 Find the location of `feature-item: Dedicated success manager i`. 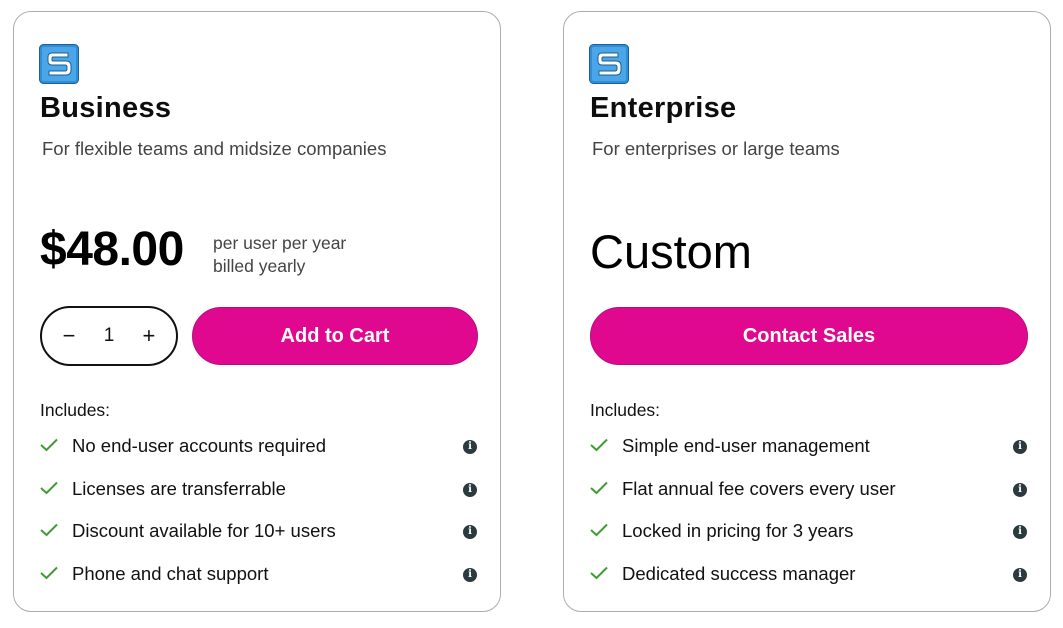

feature-item: Dedicated success manager i is located at coordinates (810, 584).